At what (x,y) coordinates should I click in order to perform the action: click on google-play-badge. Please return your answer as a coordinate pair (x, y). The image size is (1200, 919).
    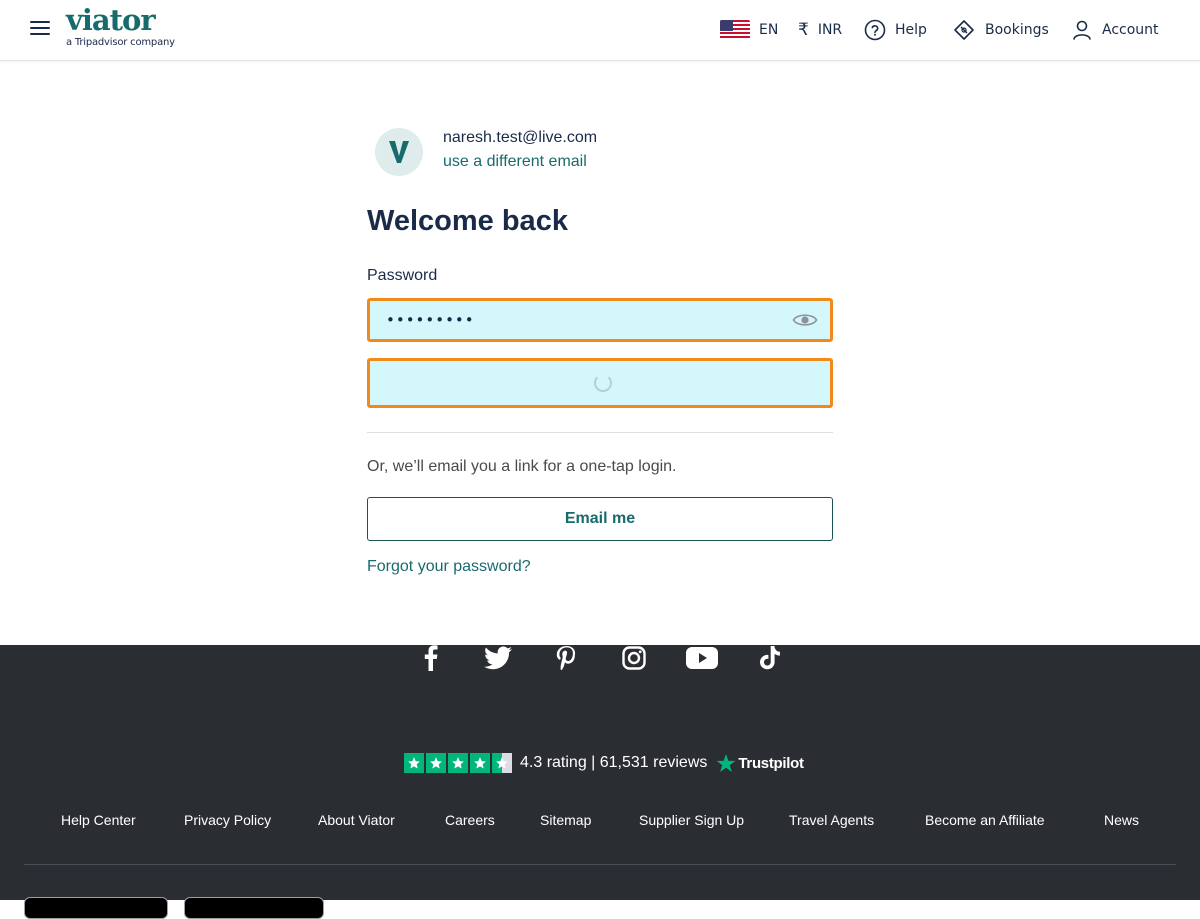
    Looking at the image, I should click on (254, 908).